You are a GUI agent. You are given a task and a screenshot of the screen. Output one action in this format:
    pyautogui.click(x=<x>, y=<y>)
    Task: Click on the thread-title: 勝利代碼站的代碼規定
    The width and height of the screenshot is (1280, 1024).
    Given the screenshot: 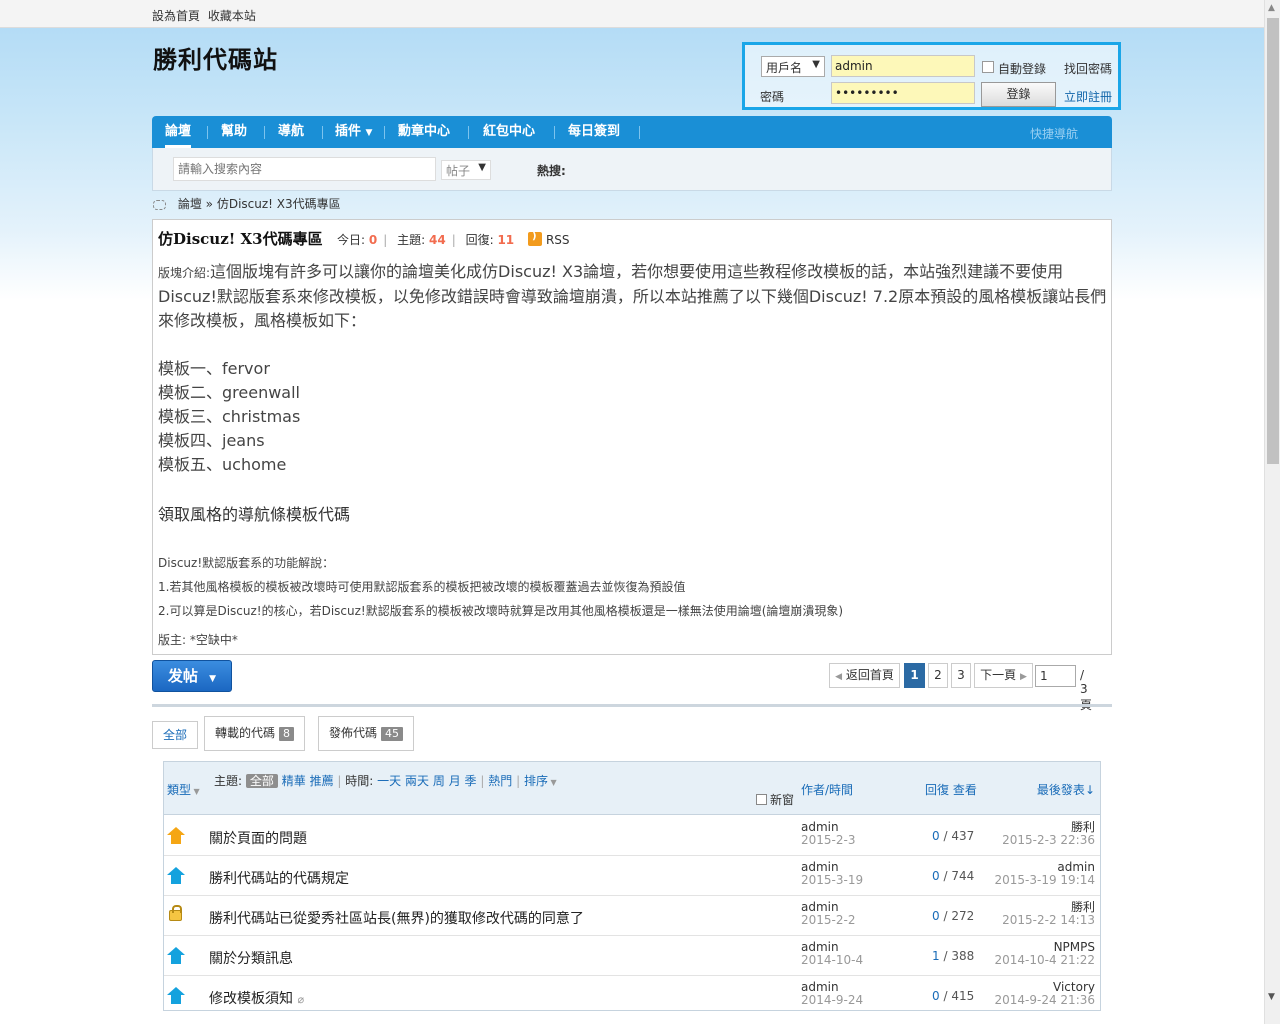 What is the action you would take?
    pyautogui.click(x=279, y=878)
    